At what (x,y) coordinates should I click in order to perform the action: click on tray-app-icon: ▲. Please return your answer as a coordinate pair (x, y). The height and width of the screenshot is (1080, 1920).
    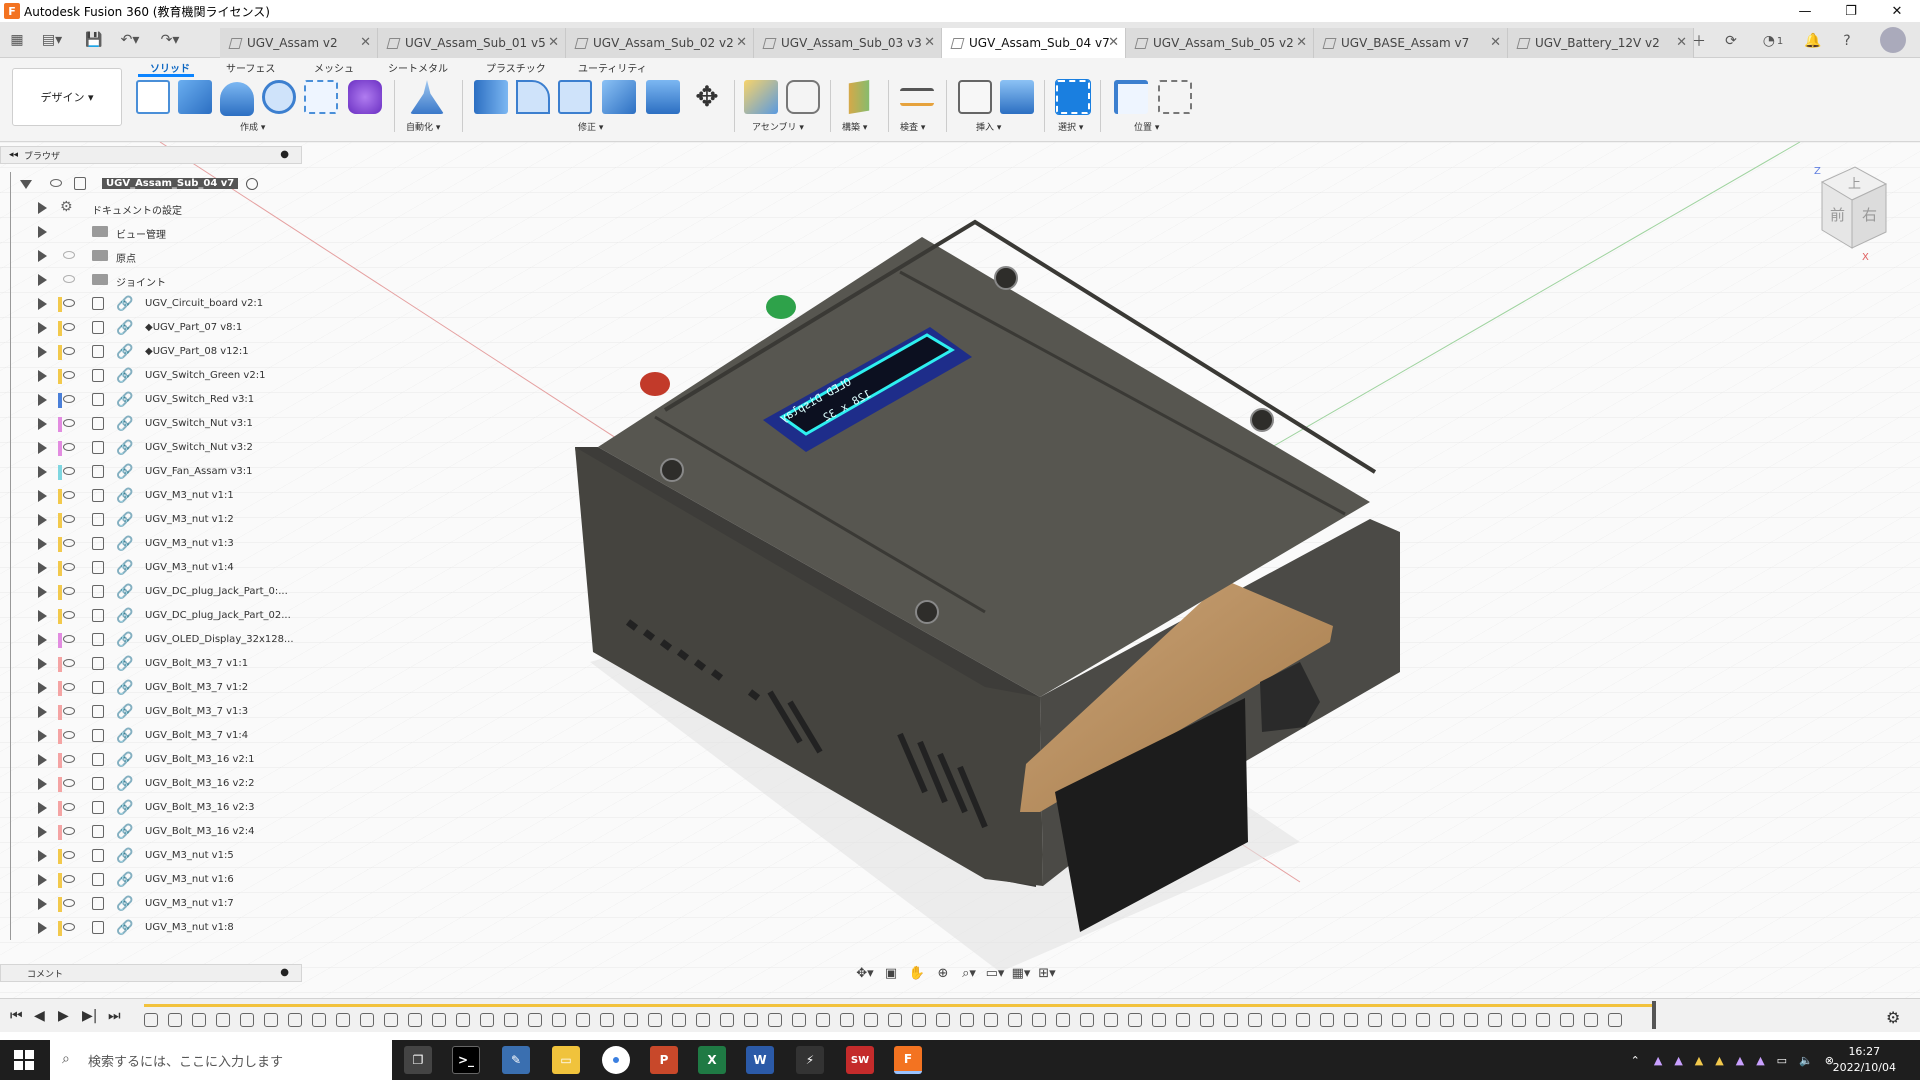
    Looking at the image, I should click on (1678, 1060).